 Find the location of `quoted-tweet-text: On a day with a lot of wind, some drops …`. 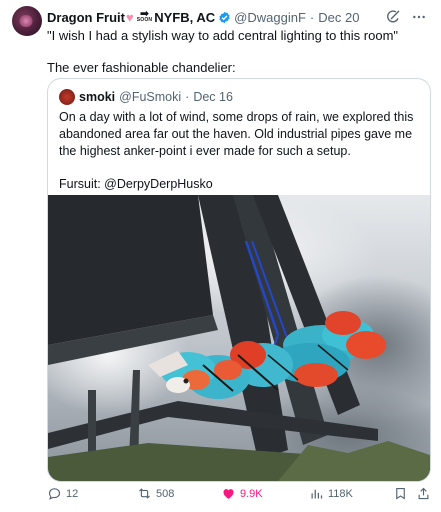

quoted-tweet-text: On a day with a lot of wind, some drops … is located at coordinates (240, 151).